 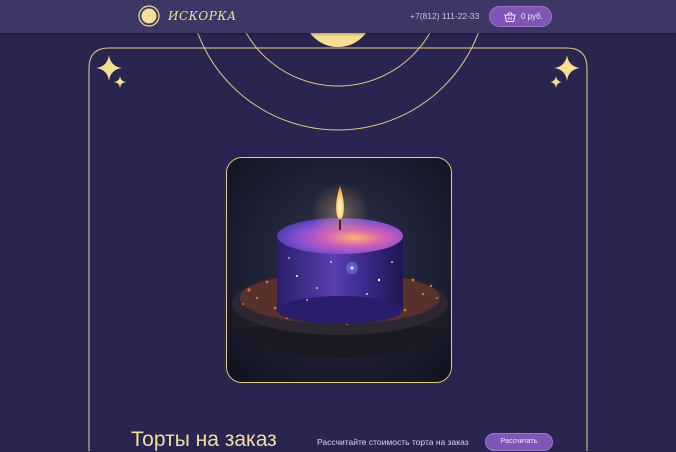 What do you see at coordinates (444, 16) in the screenshot?
I see `phone-number: +7(812) 111-22-33` at bounding box center [444, 16].